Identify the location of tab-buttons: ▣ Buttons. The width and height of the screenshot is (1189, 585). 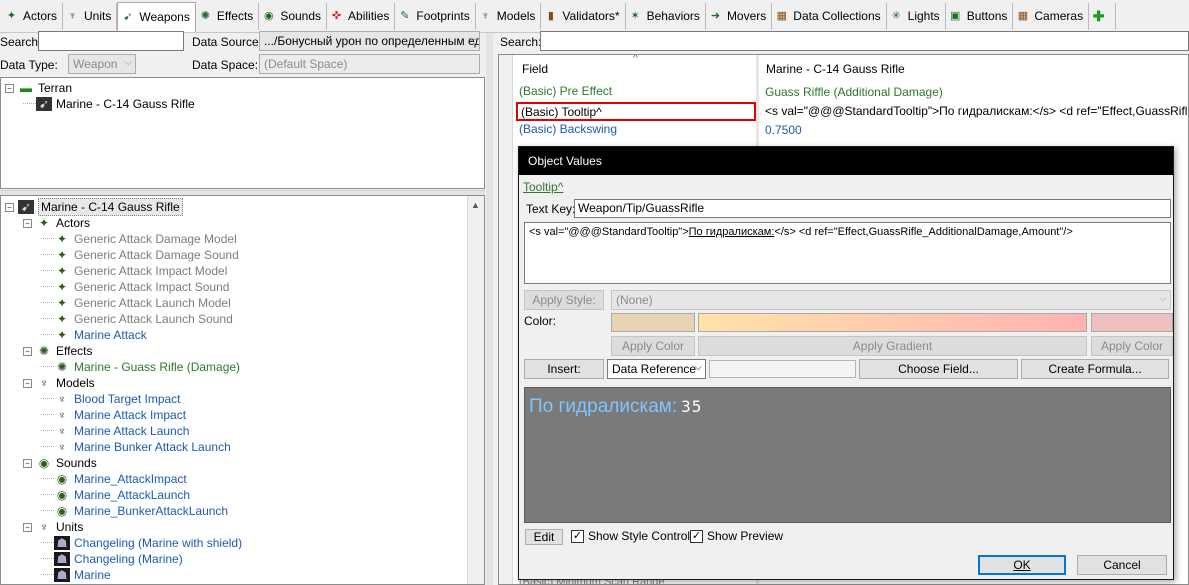
(980, 16).